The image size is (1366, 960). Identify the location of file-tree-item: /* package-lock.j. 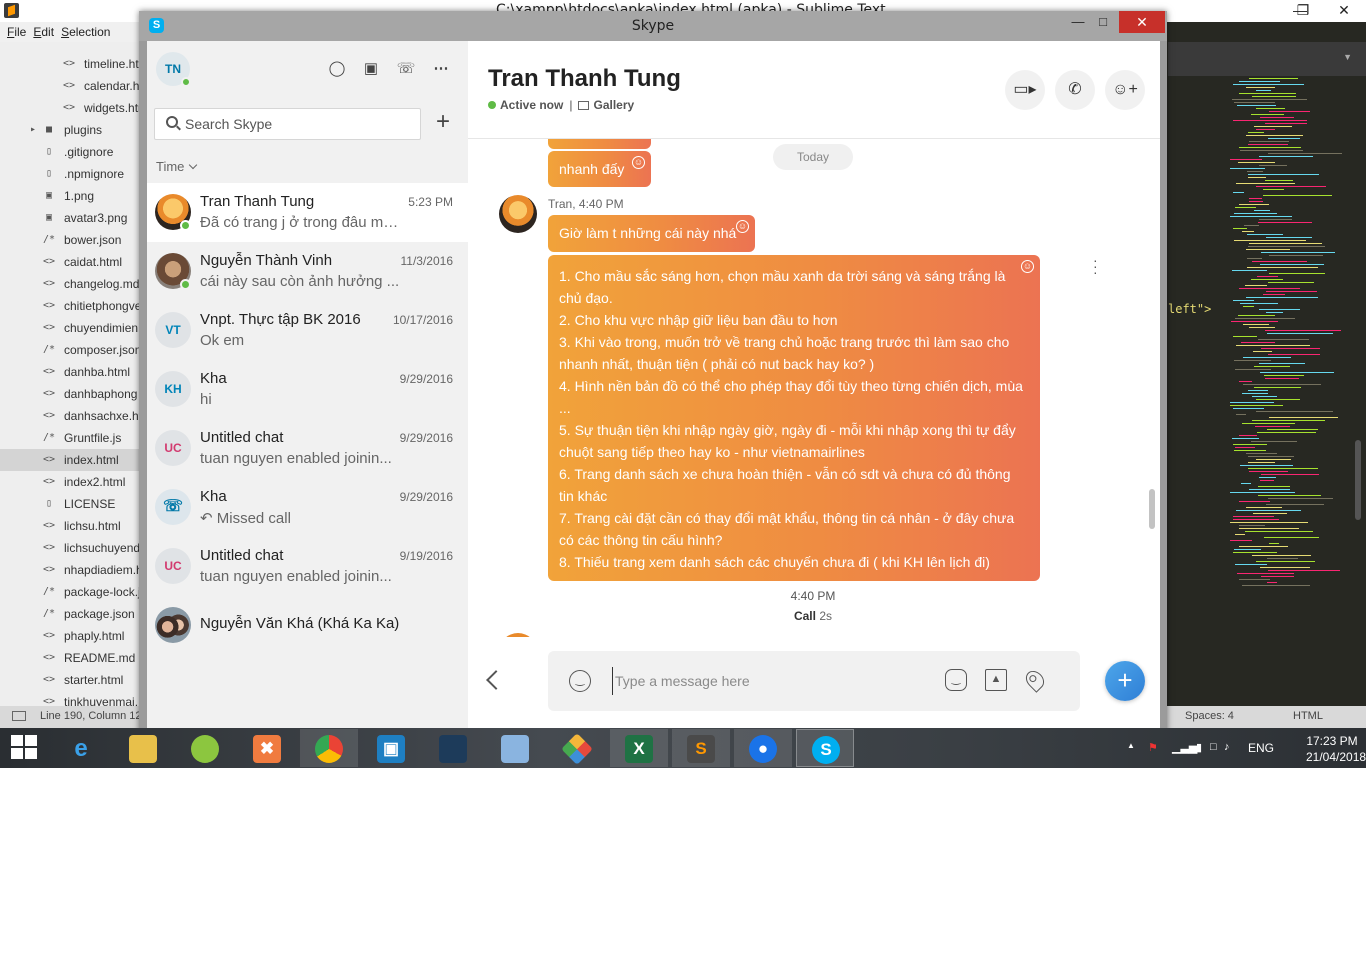
(74, 592).